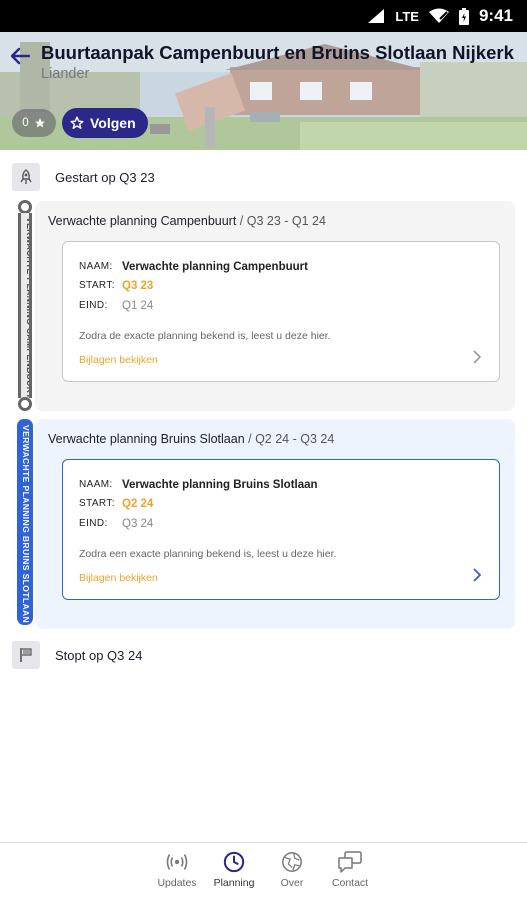 This screenshot has height=900, width=527. I want to click on card-name-row: NAAM: Verwachte planning Campenbuurt, so click(193, 267).